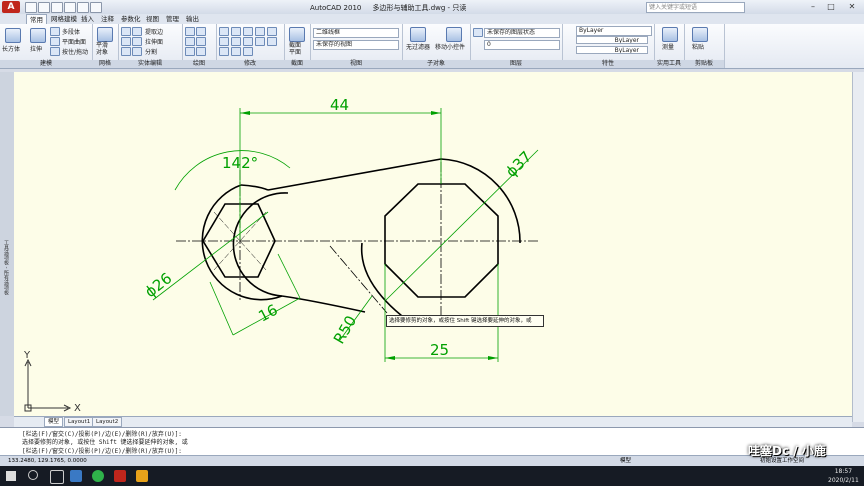 The width and height of the screenshot is (864, 486). Describe the element at coordinates (260, 31) in the screenshot. I see `copy-icon` at that location.